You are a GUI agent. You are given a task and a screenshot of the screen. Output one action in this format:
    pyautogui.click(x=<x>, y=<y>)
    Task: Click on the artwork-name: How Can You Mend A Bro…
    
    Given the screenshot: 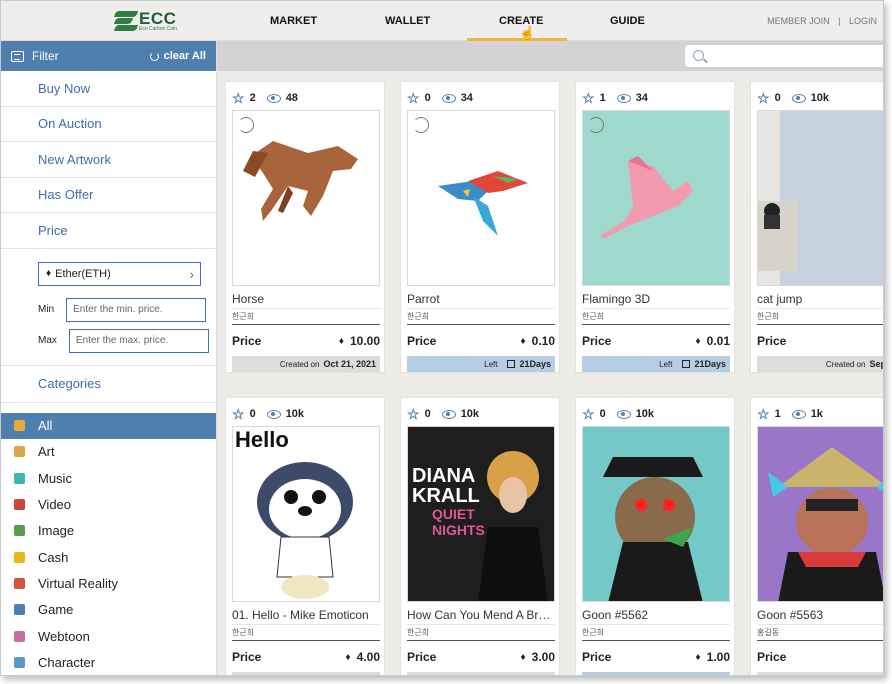 What is the action you would take?
    pyautogui.click(x=481, y=615)
    